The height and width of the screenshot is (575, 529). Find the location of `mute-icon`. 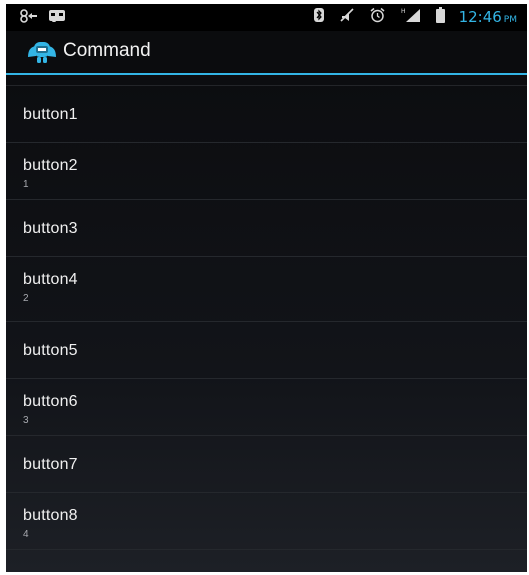

mute-icon is located at coordinates (347, 17).